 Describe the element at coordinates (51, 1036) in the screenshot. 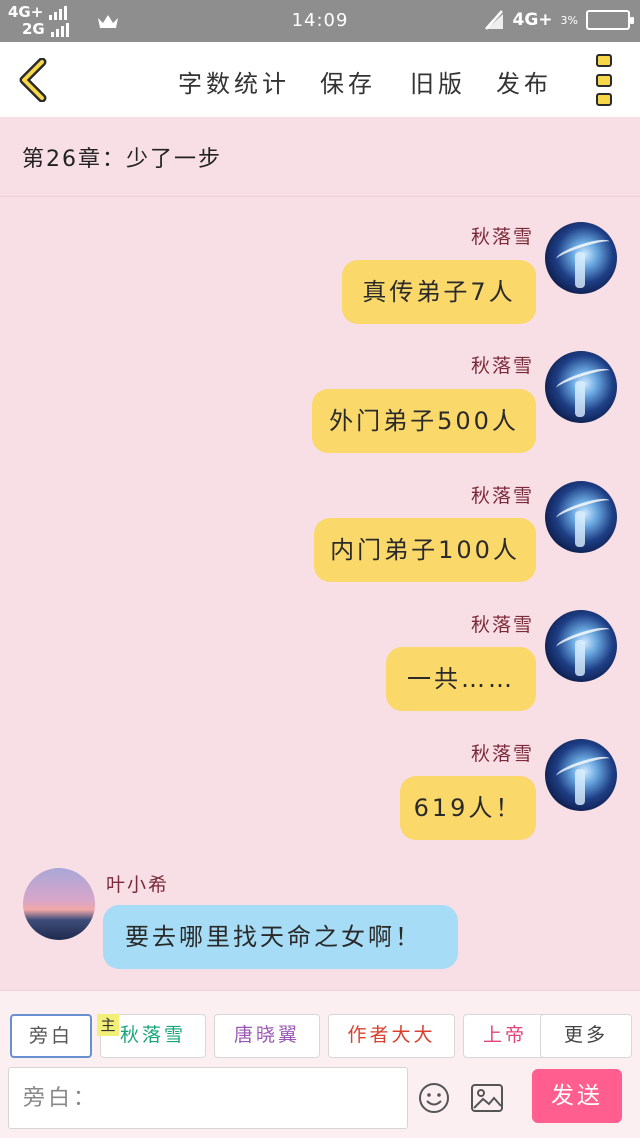

I see `narration-tab: 旁白` at that location.